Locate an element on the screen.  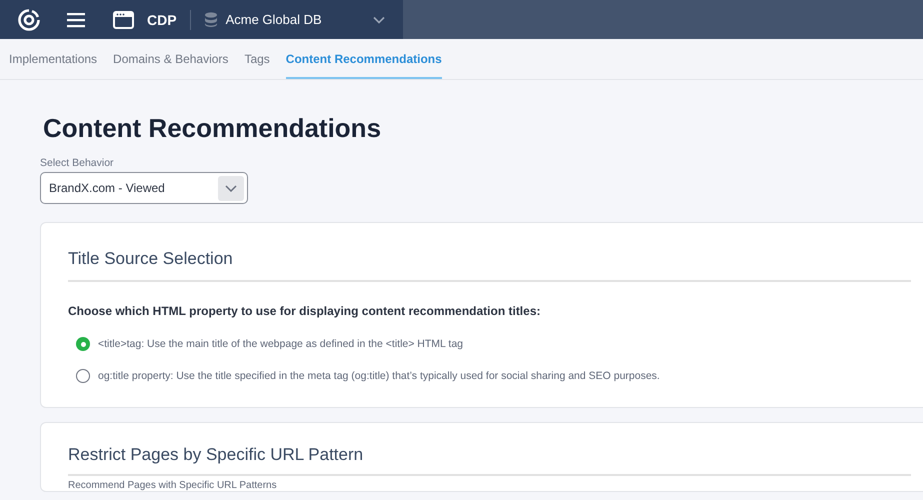
menu-icon is located at coordinates (76, 20).